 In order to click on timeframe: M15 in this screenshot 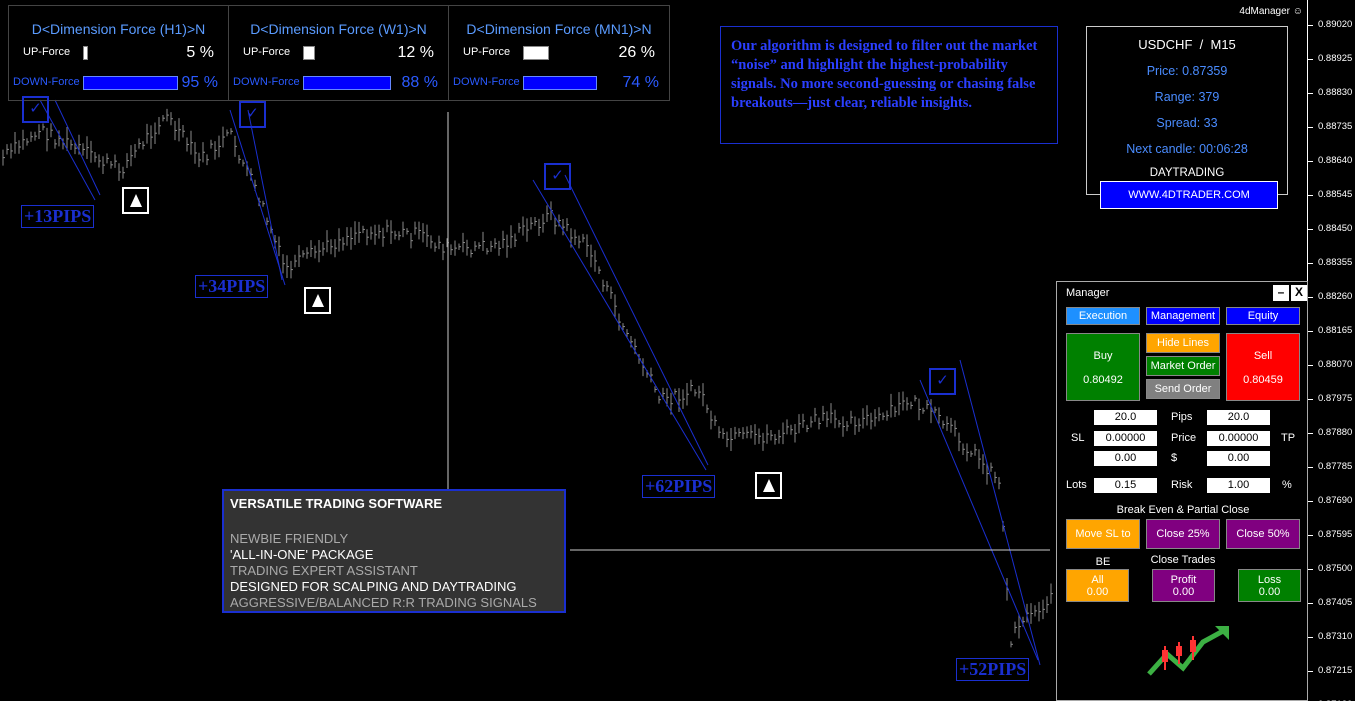, I will do `click(1223, 44)`.